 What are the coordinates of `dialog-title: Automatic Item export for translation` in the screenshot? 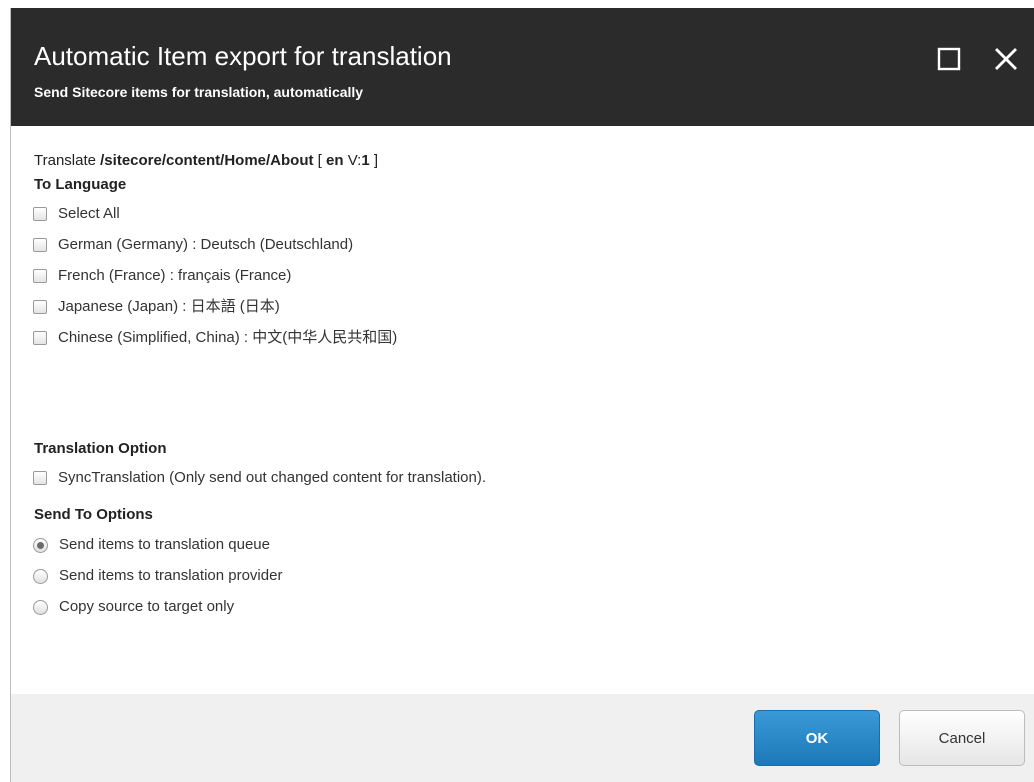 It's located at (243, 56).